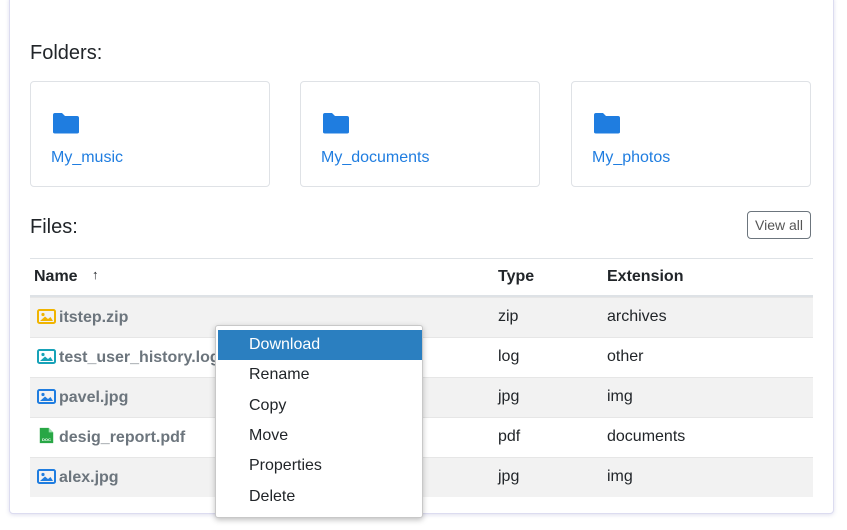 This screenshot has width=847, height=530. I want to click on folder-card-my-music: My_music, so click(150, 134).